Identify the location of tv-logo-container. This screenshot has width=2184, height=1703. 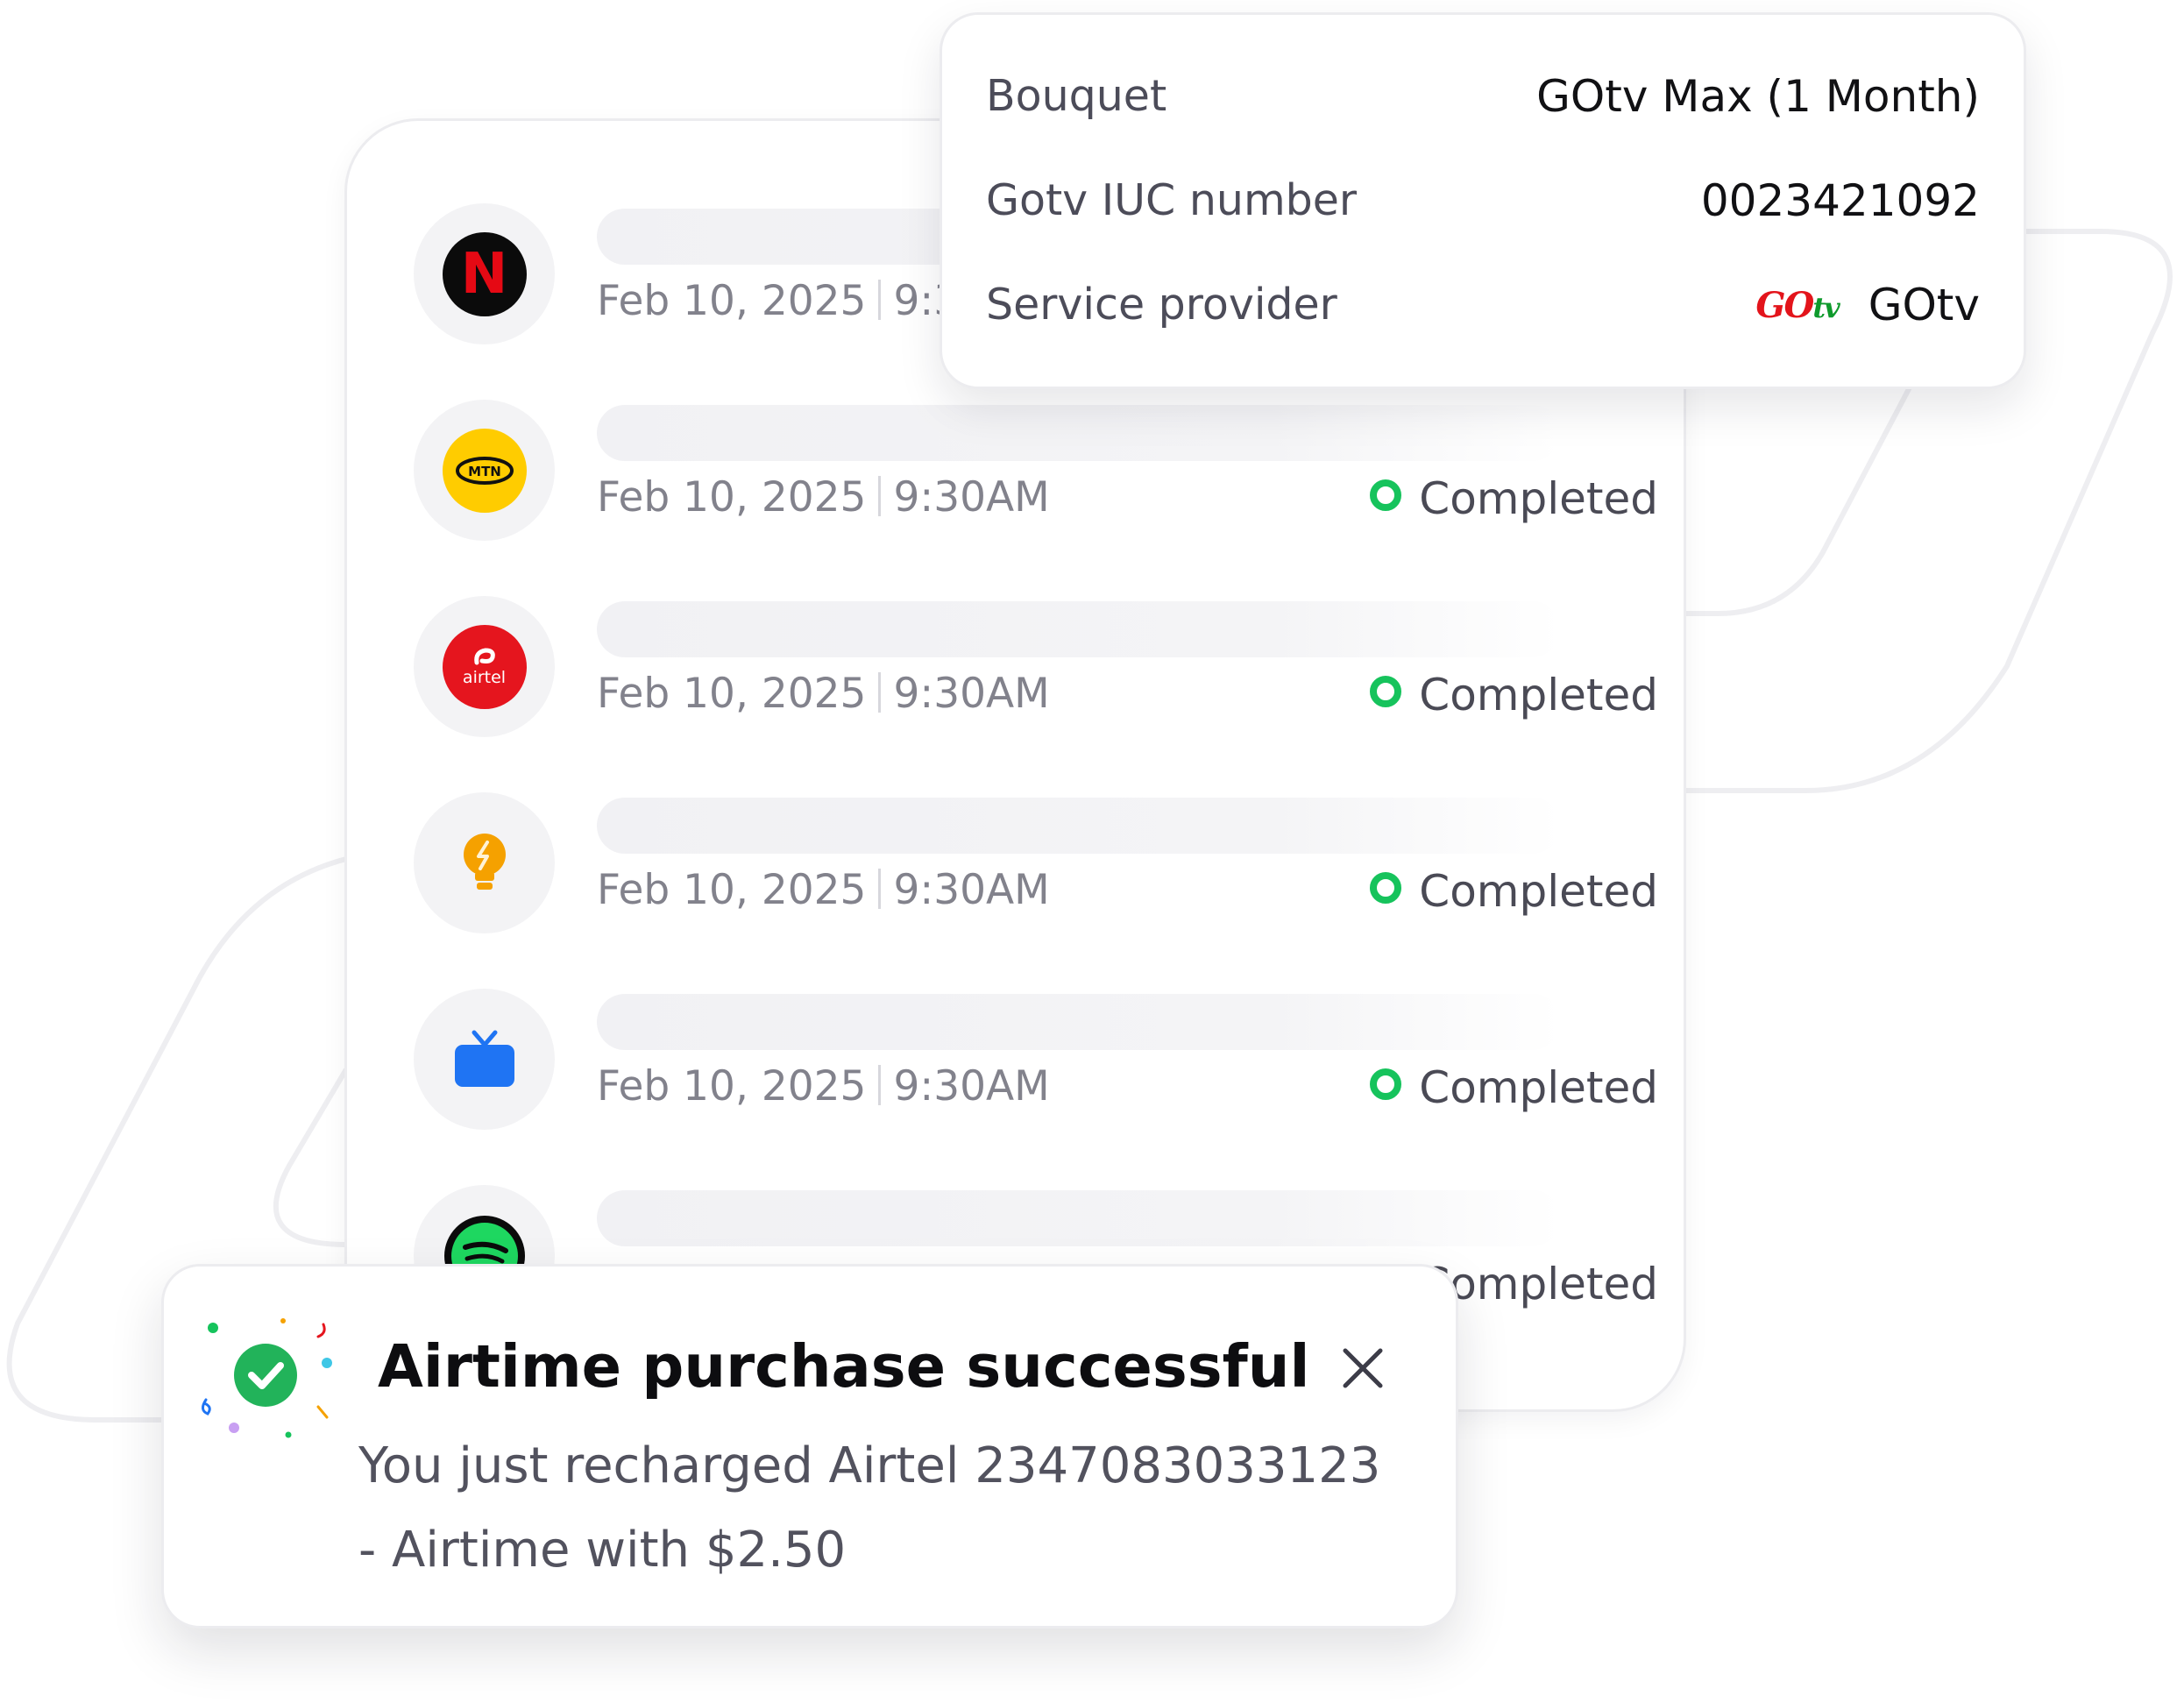
(485, 1059).